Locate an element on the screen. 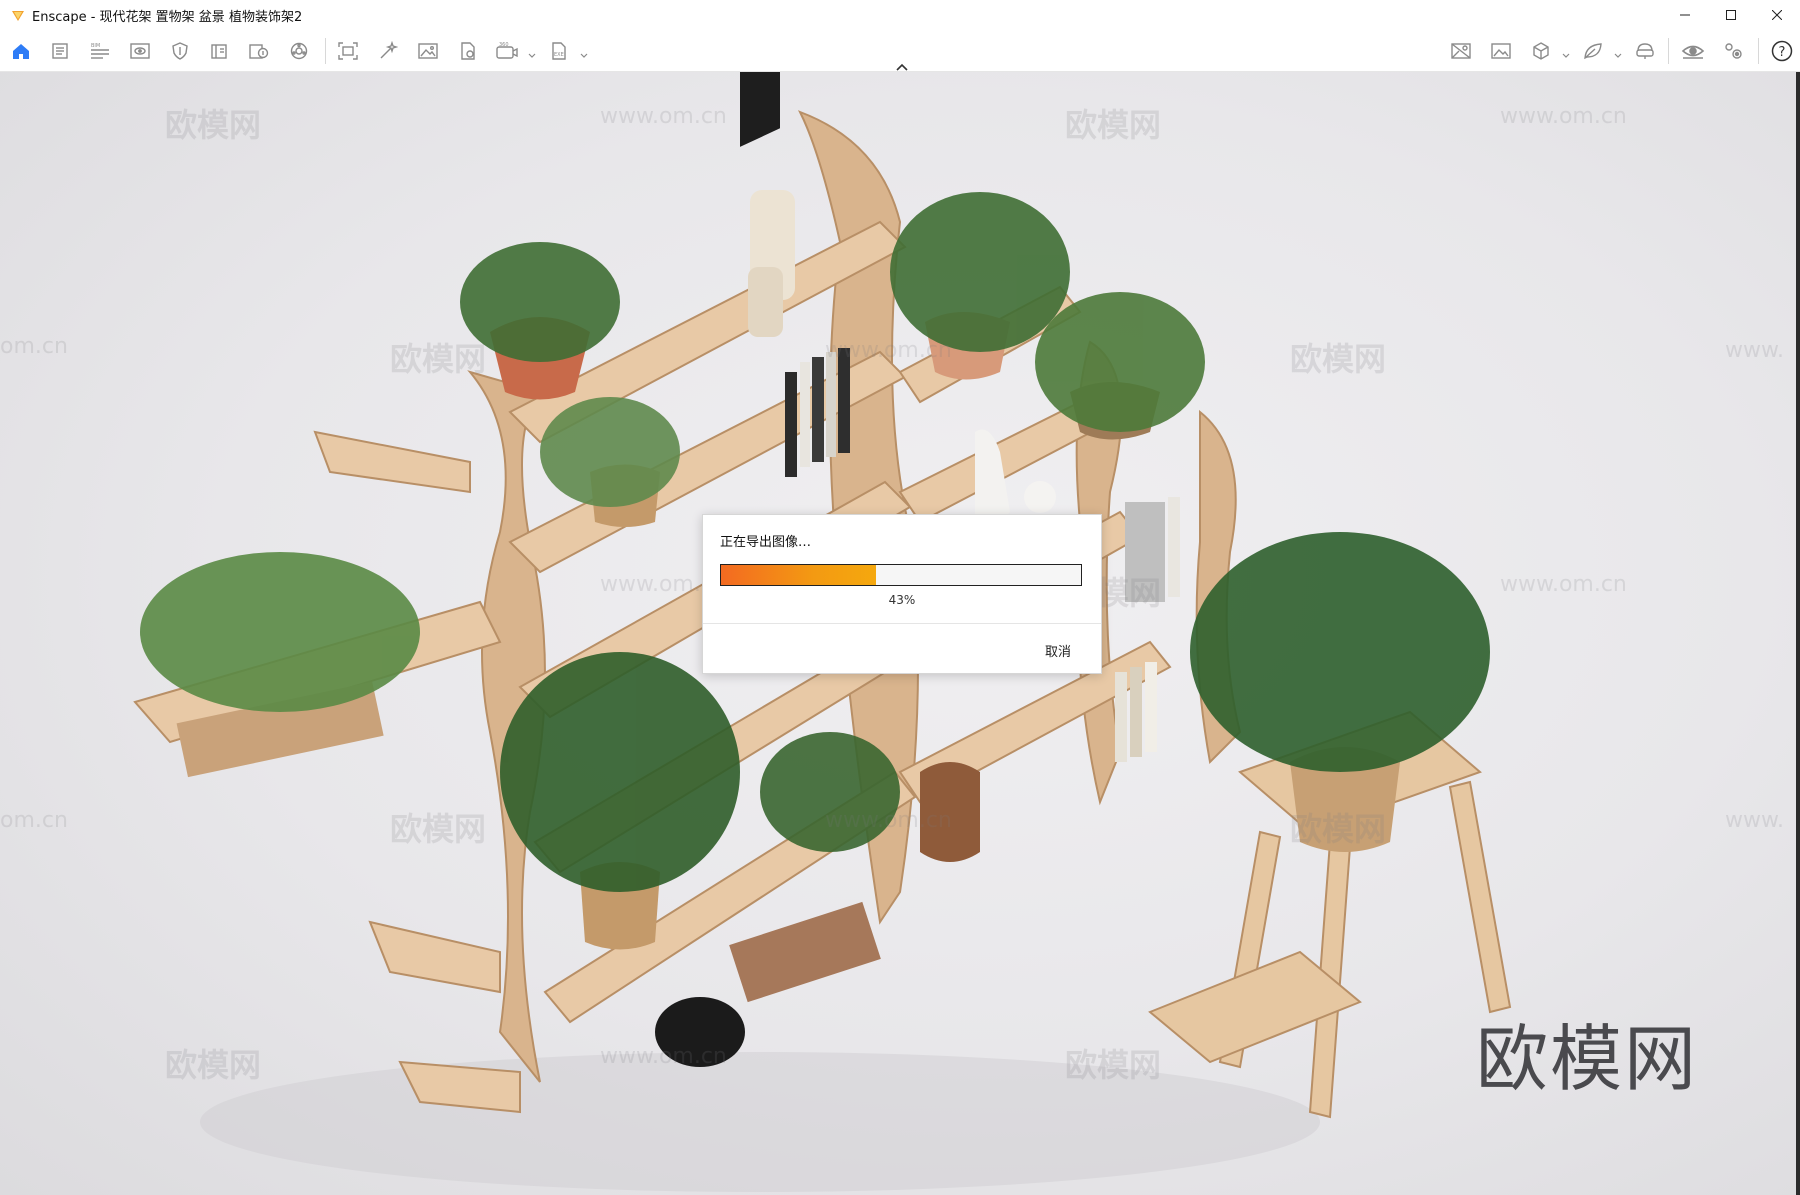  svg-text: EXE is located at coordinates (559, 55).